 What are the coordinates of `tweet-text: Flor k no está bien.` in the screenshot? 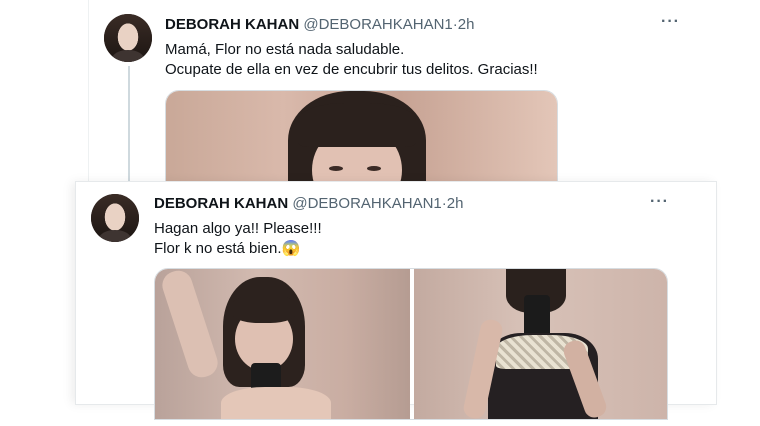 It's located at (218, 248).